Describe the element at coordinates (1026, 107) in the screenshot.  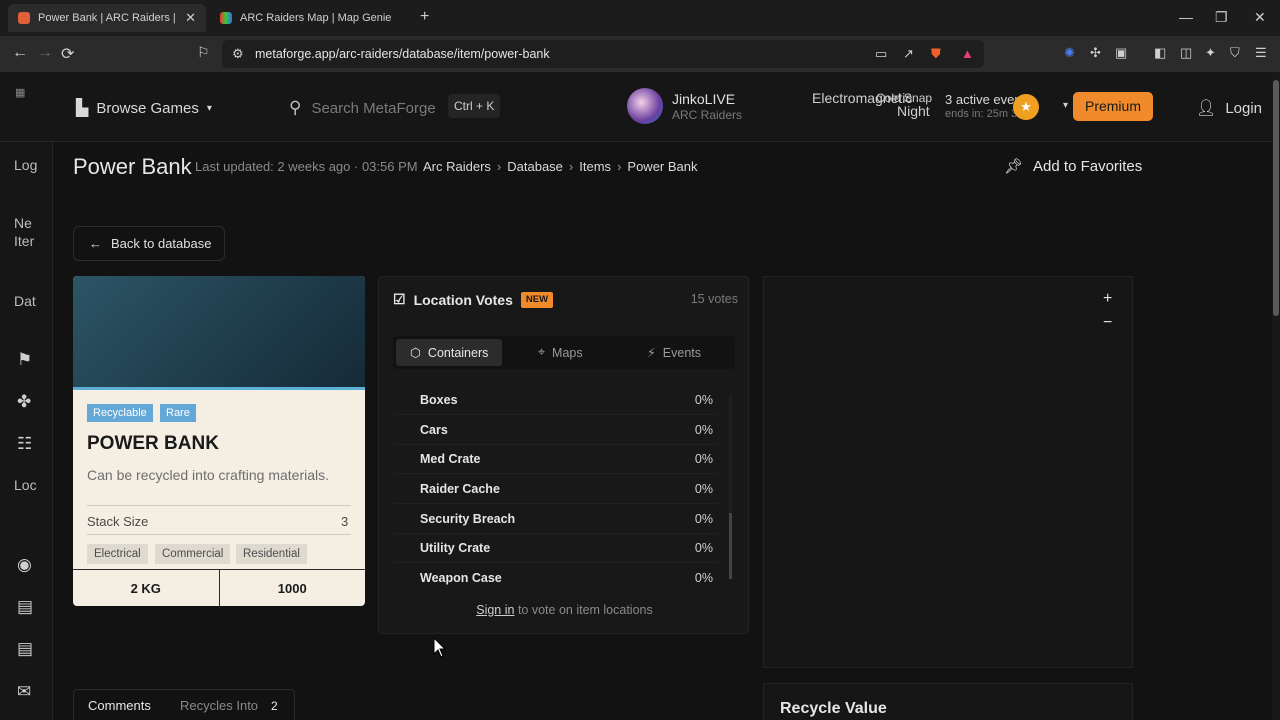
I see `star-icon: ★` at that location.